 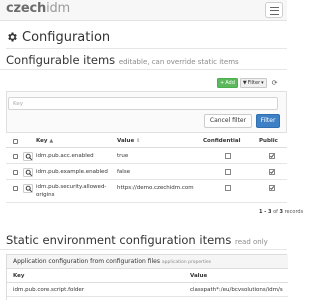 I want to click on sort-icon: ⇕, so click(x=138, y=141).